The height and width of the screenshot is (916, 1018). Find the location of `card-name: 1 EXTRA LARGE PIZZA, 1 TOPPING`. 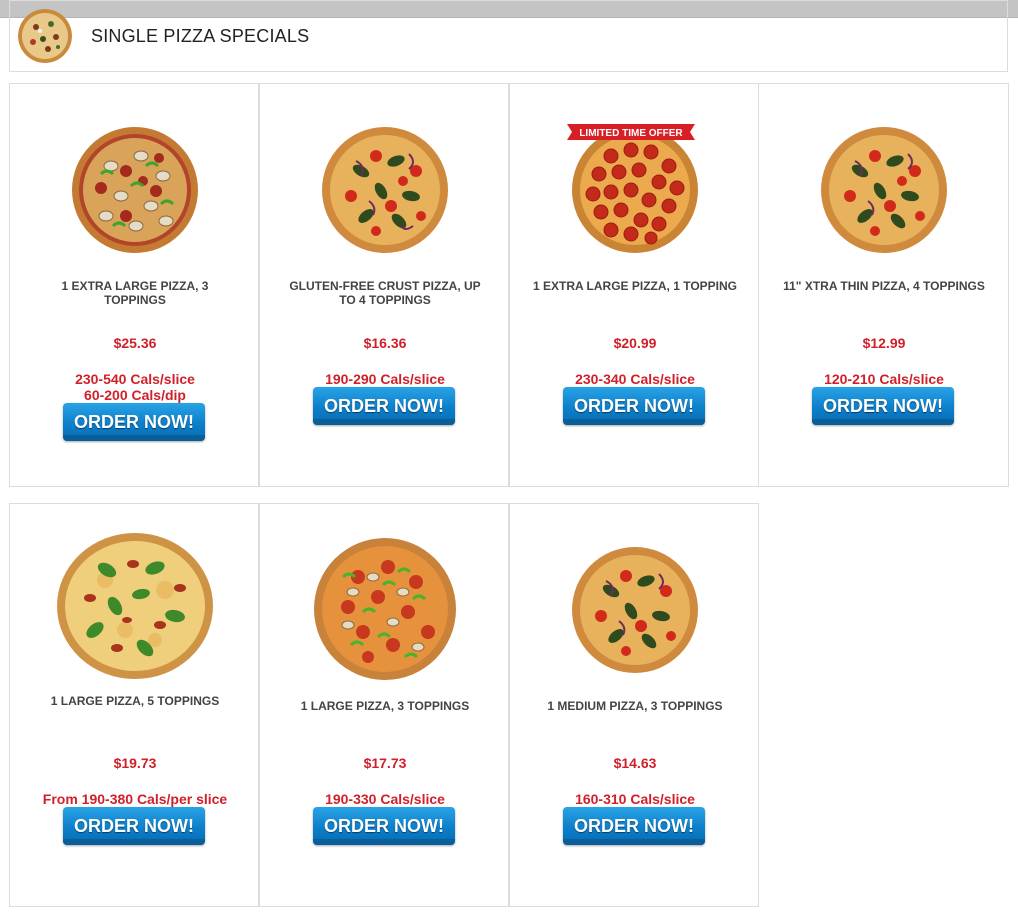

card-name: 1 EXTRA LARGE PIZZA, 1 TOPPING is located at coordinates (635, 286).